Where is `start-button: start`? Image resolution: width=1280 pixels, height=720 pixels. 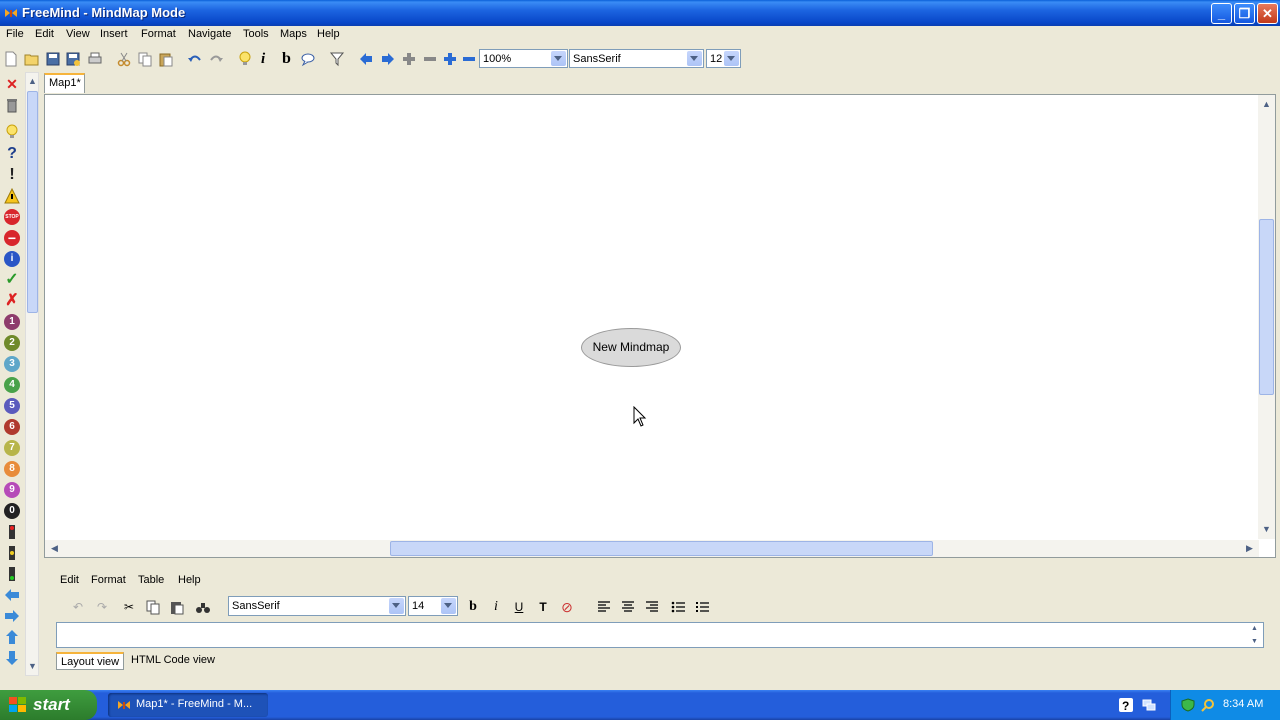 start-button: start is located at coordinates (48, 705).